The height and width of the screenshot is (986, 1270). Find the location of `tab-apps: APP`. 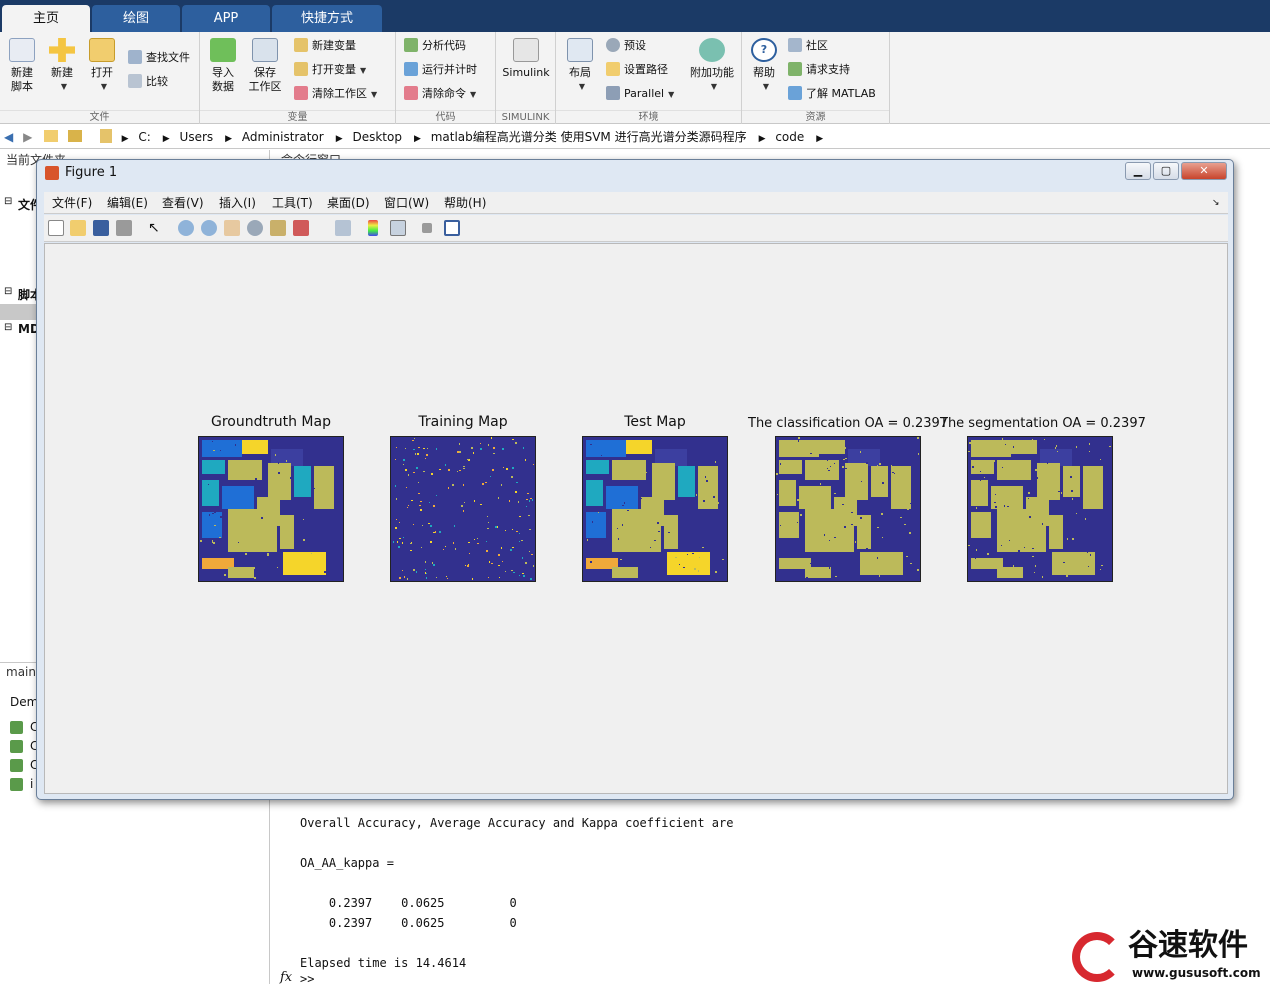

tab-apps: APP is located at coordinates (226, 18).